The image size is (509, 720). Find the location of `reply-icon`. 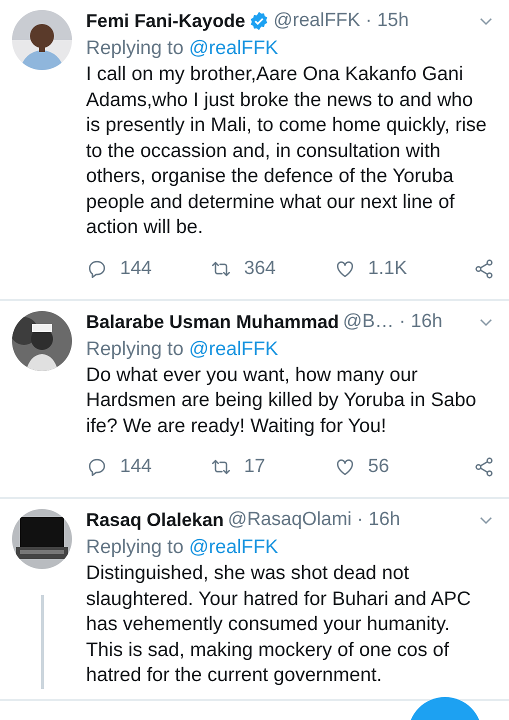

reply-icon is located at coordinates (97, 467).